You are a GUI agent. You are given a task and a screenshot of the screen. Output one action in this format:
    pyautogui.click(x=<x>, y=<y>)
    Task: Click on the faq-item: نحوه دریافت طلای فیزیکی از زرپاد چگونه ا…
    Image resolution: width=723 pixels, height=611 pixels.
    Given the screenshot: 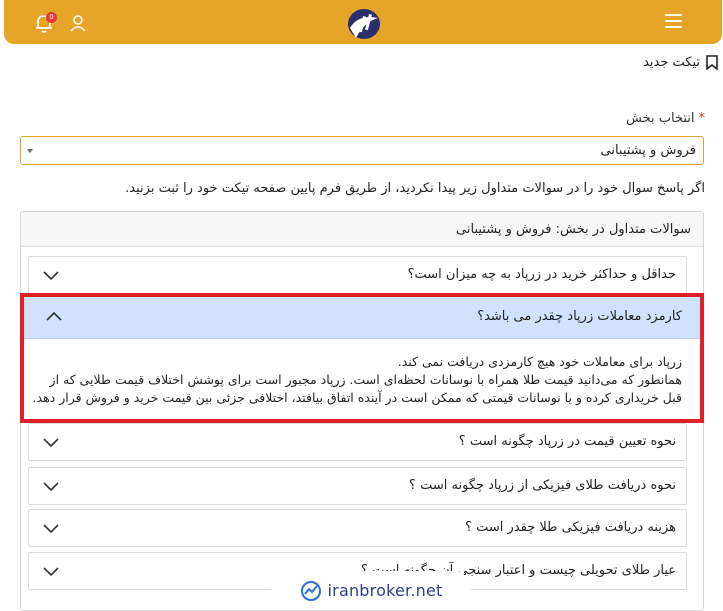 What is the action you would take?
    pyautogui.click(x=357, y=486)
    